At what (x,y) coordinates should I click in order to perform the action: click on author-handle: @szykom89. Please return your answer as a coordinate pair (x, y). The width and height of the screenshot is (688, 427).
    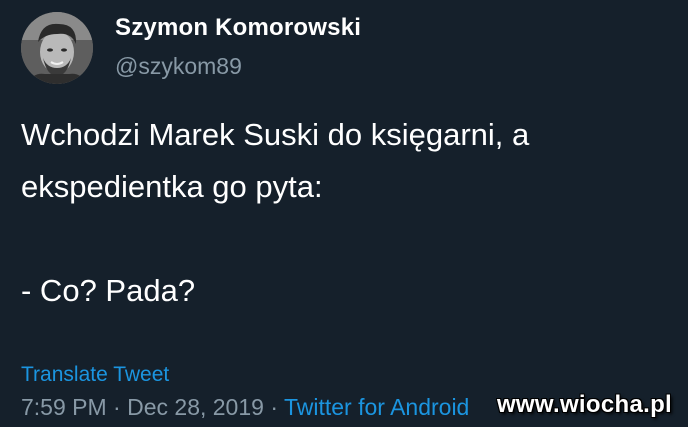
    Looking at the image, I should click on (178, 66).